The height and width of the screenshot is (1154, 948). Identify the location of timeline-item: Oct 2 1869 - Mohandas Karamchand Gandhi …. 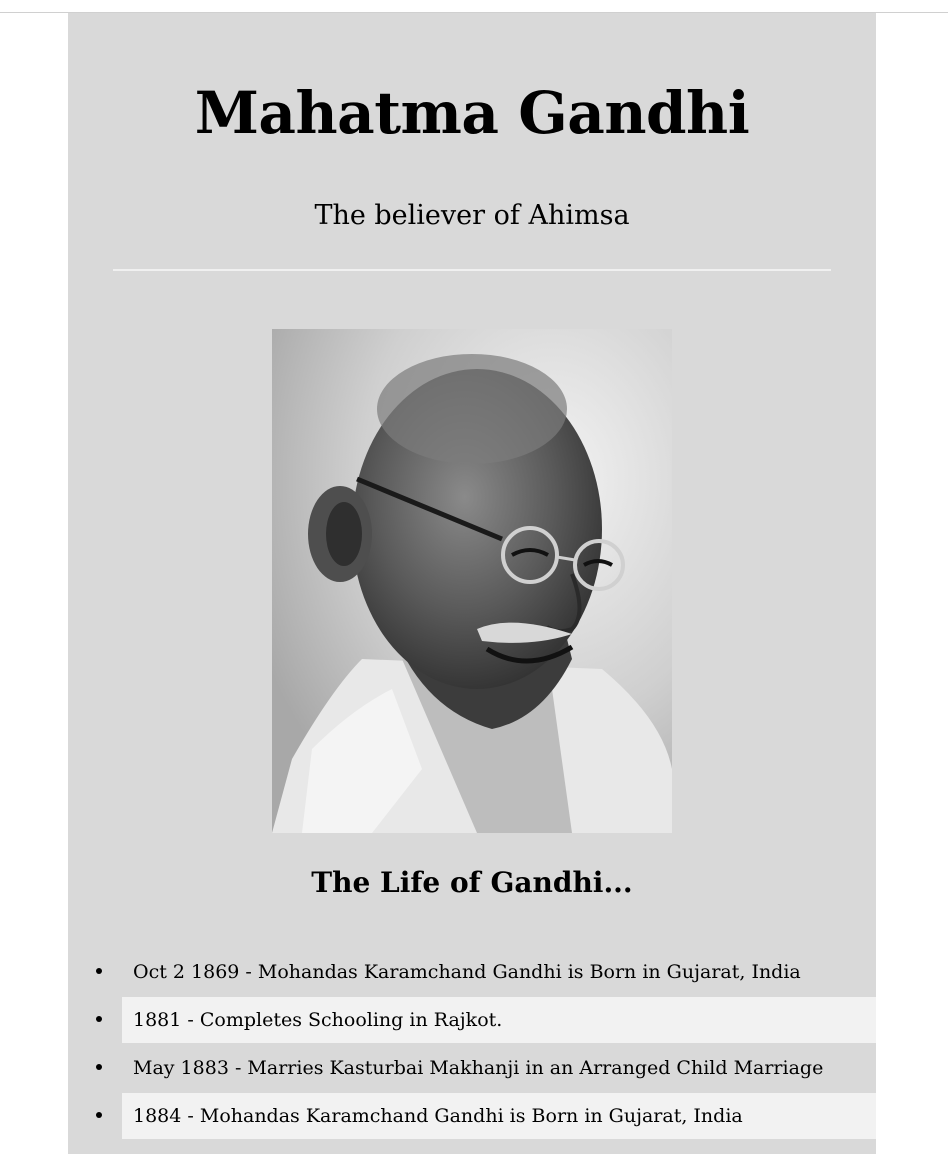
(472, 972).